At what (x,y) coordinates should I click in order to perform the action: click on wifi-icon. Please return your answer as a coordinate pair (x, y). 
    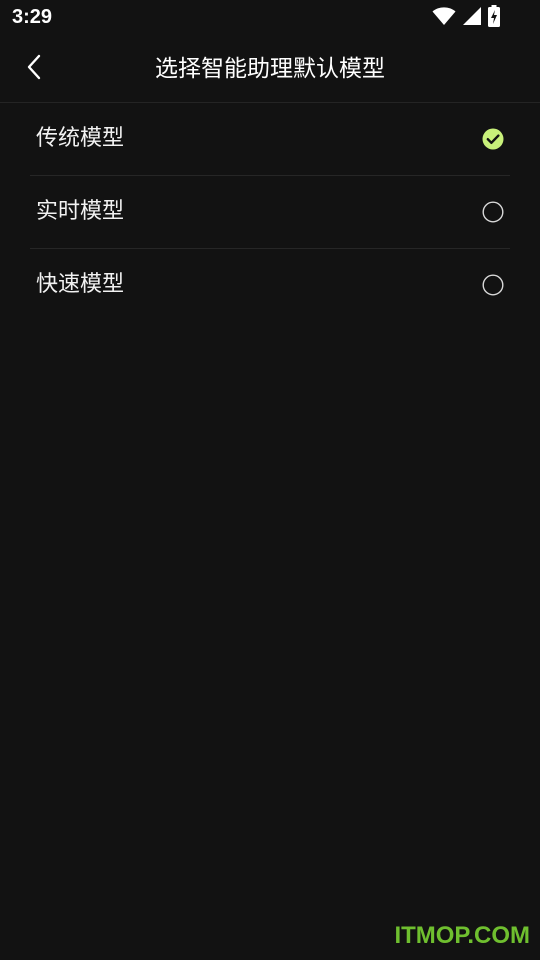
    Looking at the image, I should click on (444, 18).